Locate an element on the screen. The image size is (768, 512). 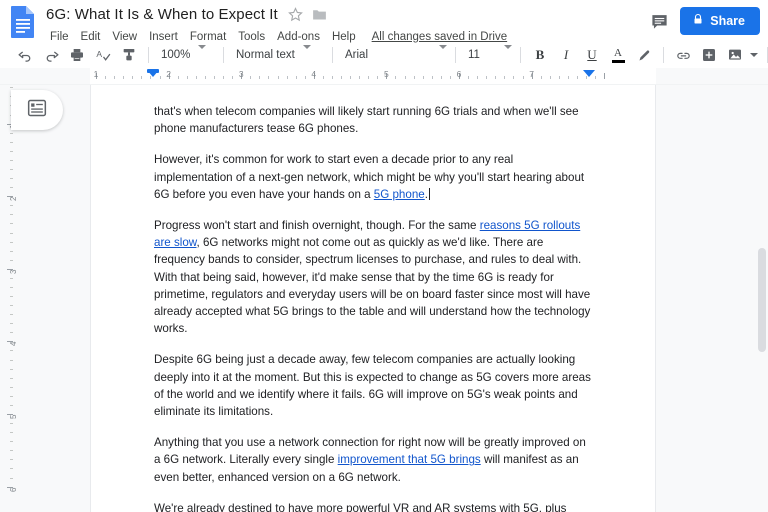
insert-image-icon is located at coordinates (735, 55).